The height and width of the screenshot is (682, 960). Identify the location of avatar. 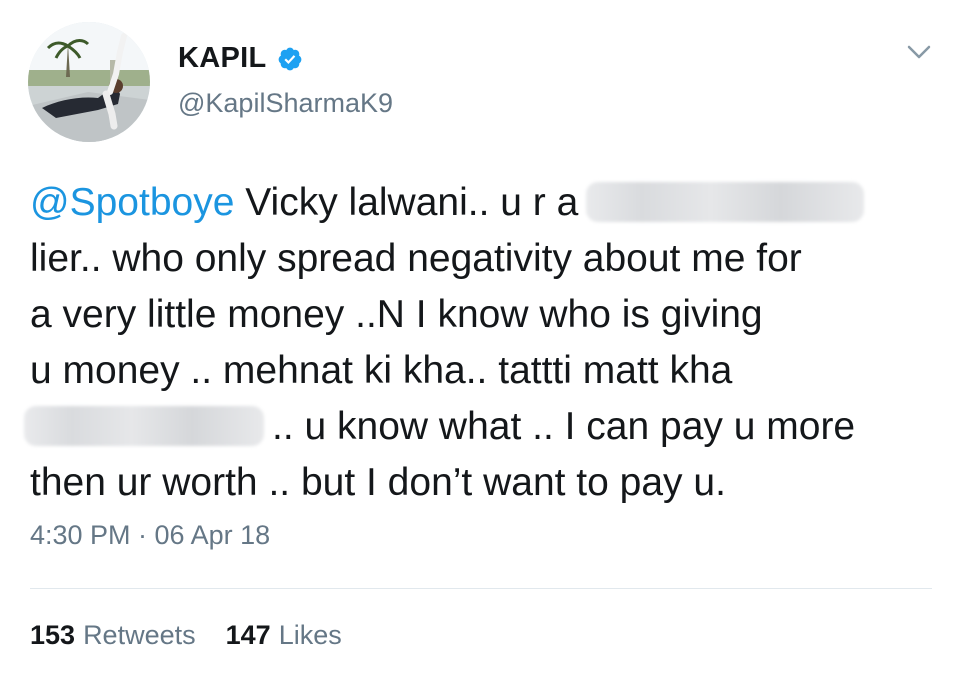
(89, 82).